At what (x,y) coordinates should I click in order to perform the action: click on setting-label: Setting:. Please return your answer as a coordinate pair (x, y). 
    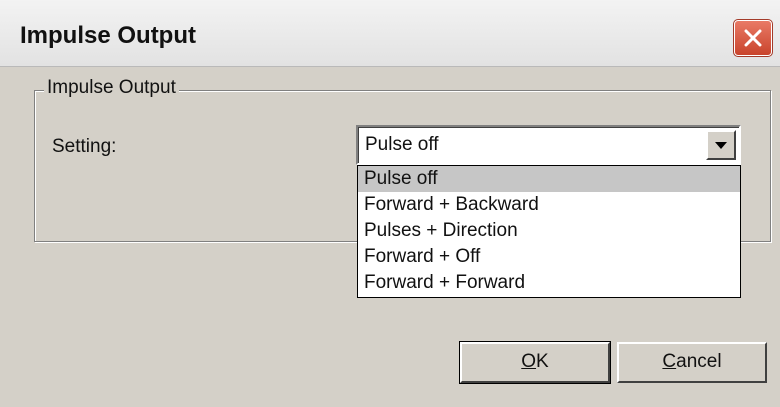
    Looking at the image, I should click on (84, 146).